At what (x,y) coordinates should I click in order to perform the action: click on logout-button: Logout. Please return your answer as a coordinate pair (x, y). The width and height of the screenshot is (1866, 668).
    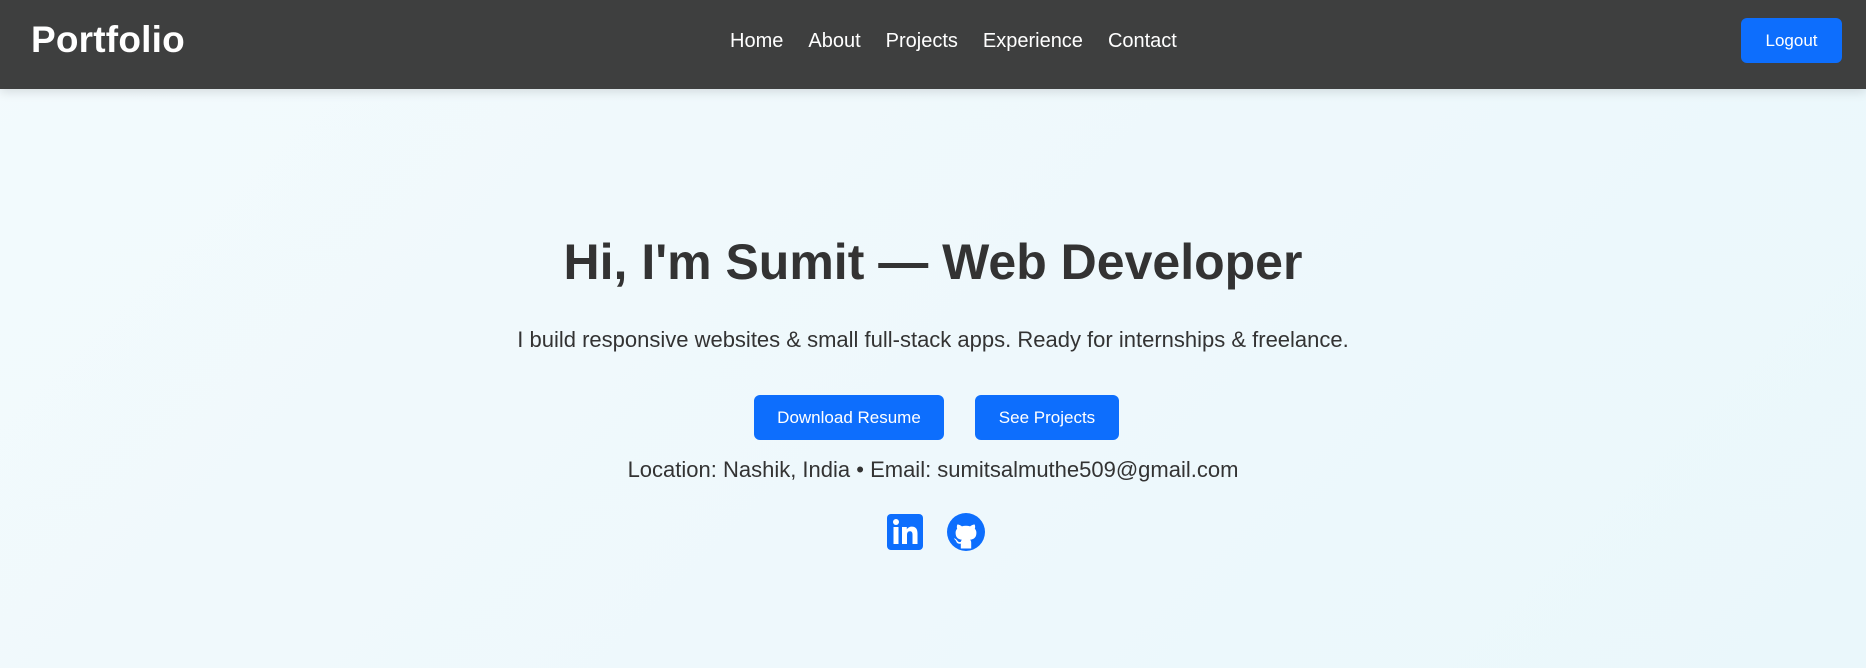
    Looking at the image, I should click on (1791, 40).